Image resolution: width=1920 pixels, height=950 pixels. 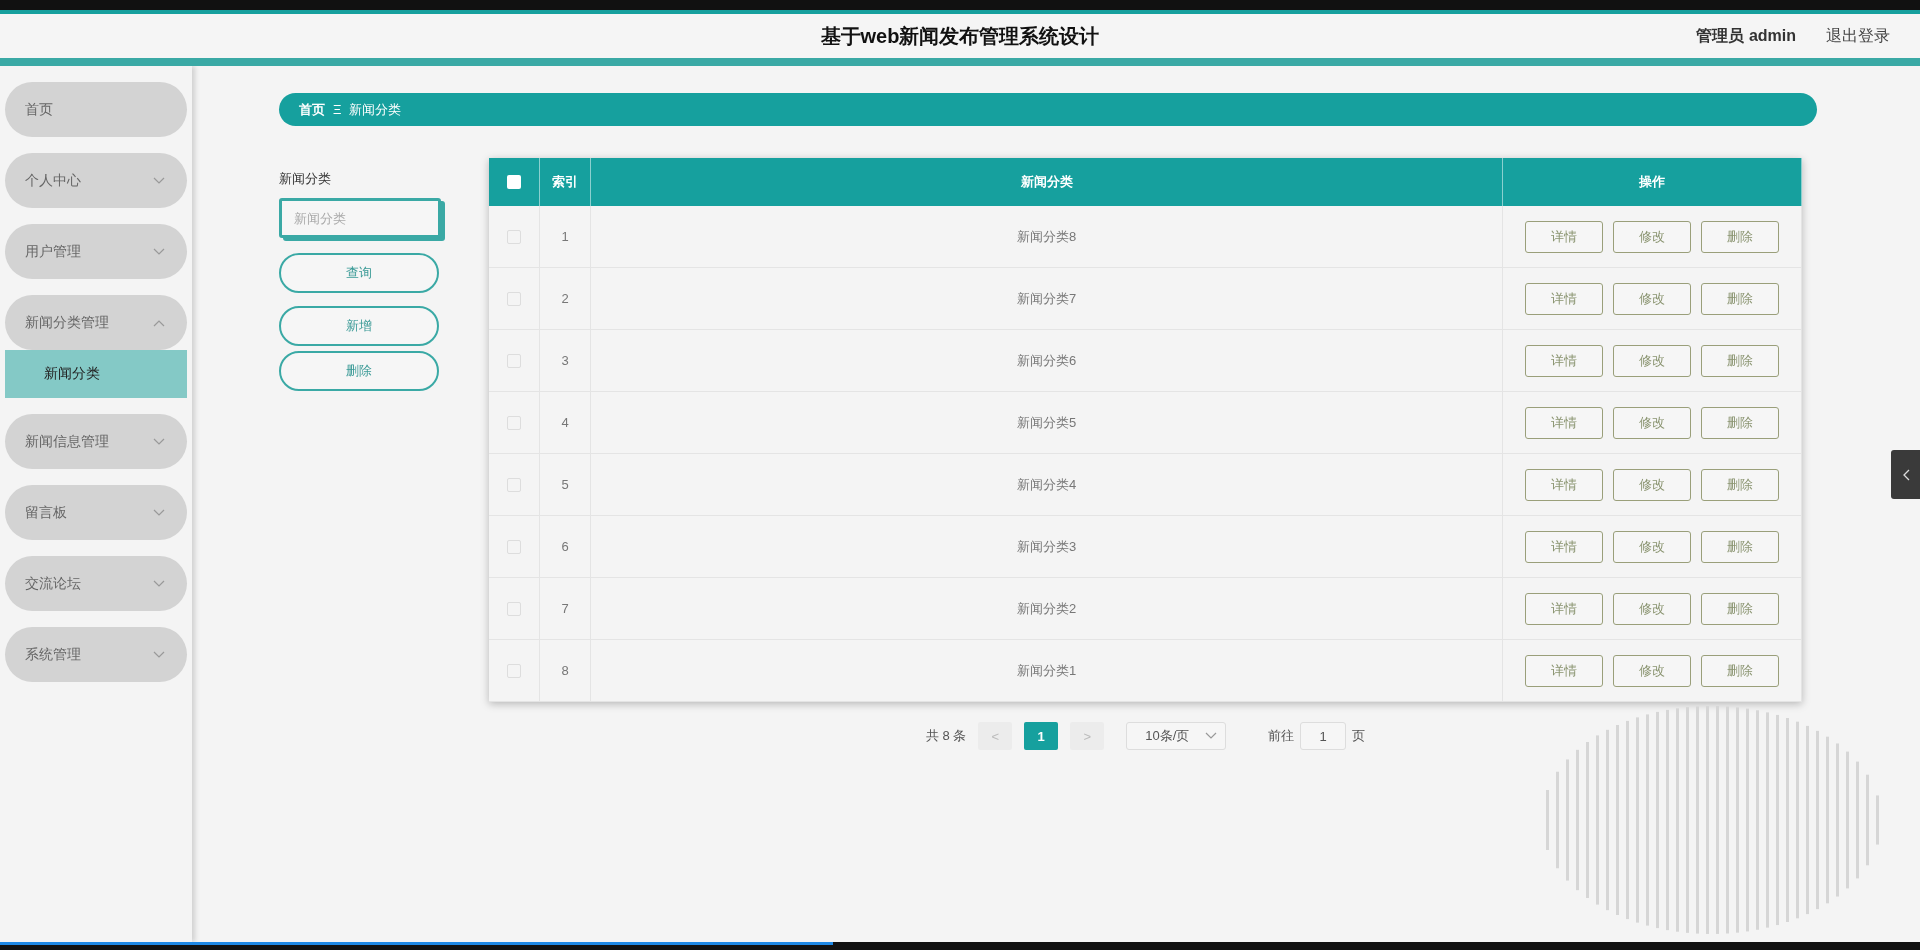 I want to click on sidebar-item: 交流论坛, so click(x=96, y=583).